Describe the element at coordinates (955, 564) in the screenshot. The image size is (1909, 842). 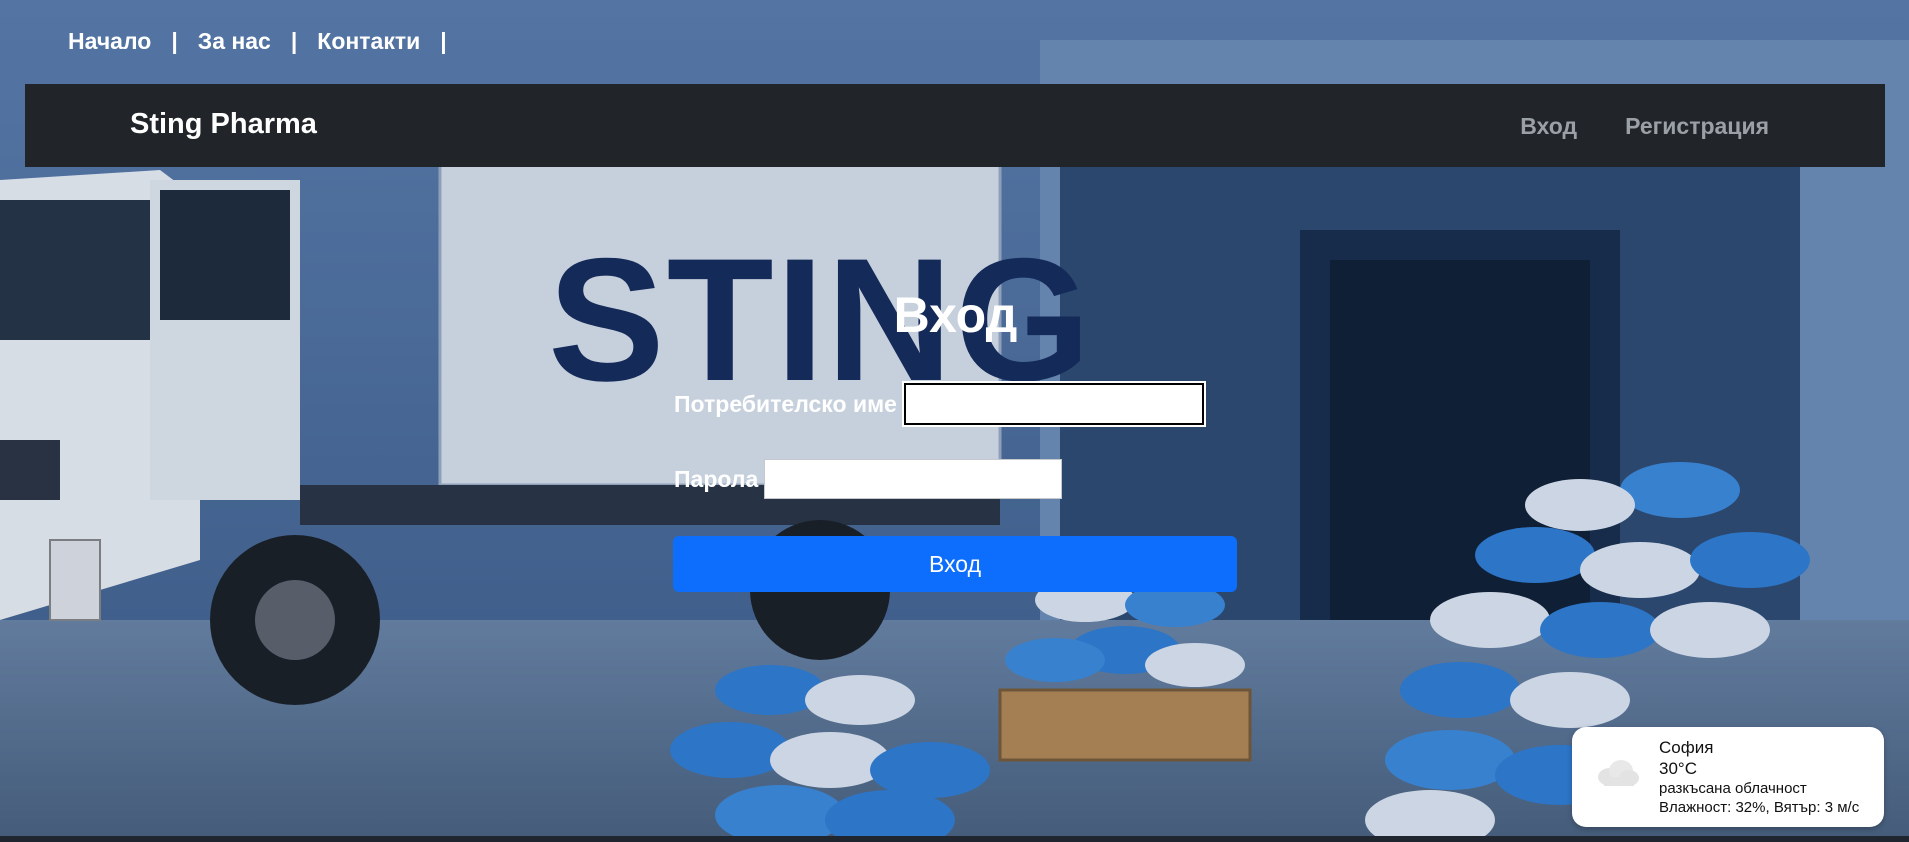
I see `login-submit-button: Вход` at that location.